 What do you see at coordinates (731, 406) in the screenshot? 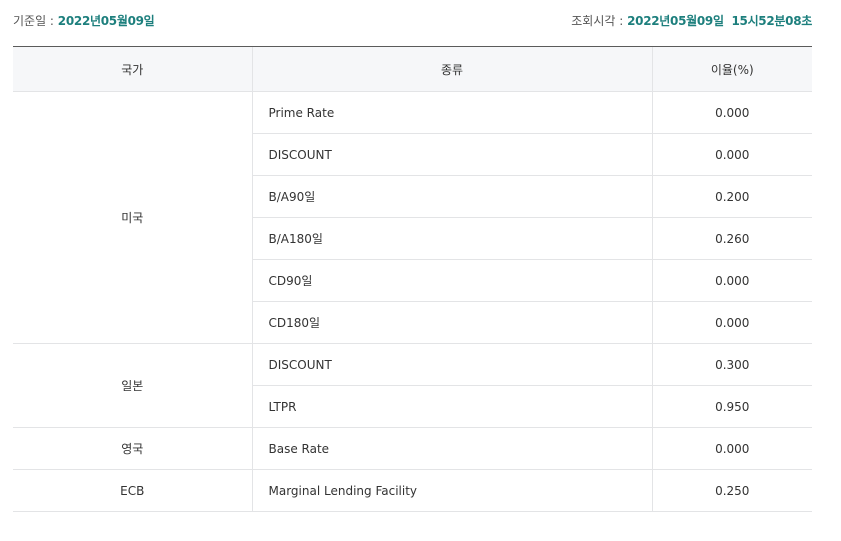
I see `rate-value-cell: 0.950` at bounding box center [731, 406].